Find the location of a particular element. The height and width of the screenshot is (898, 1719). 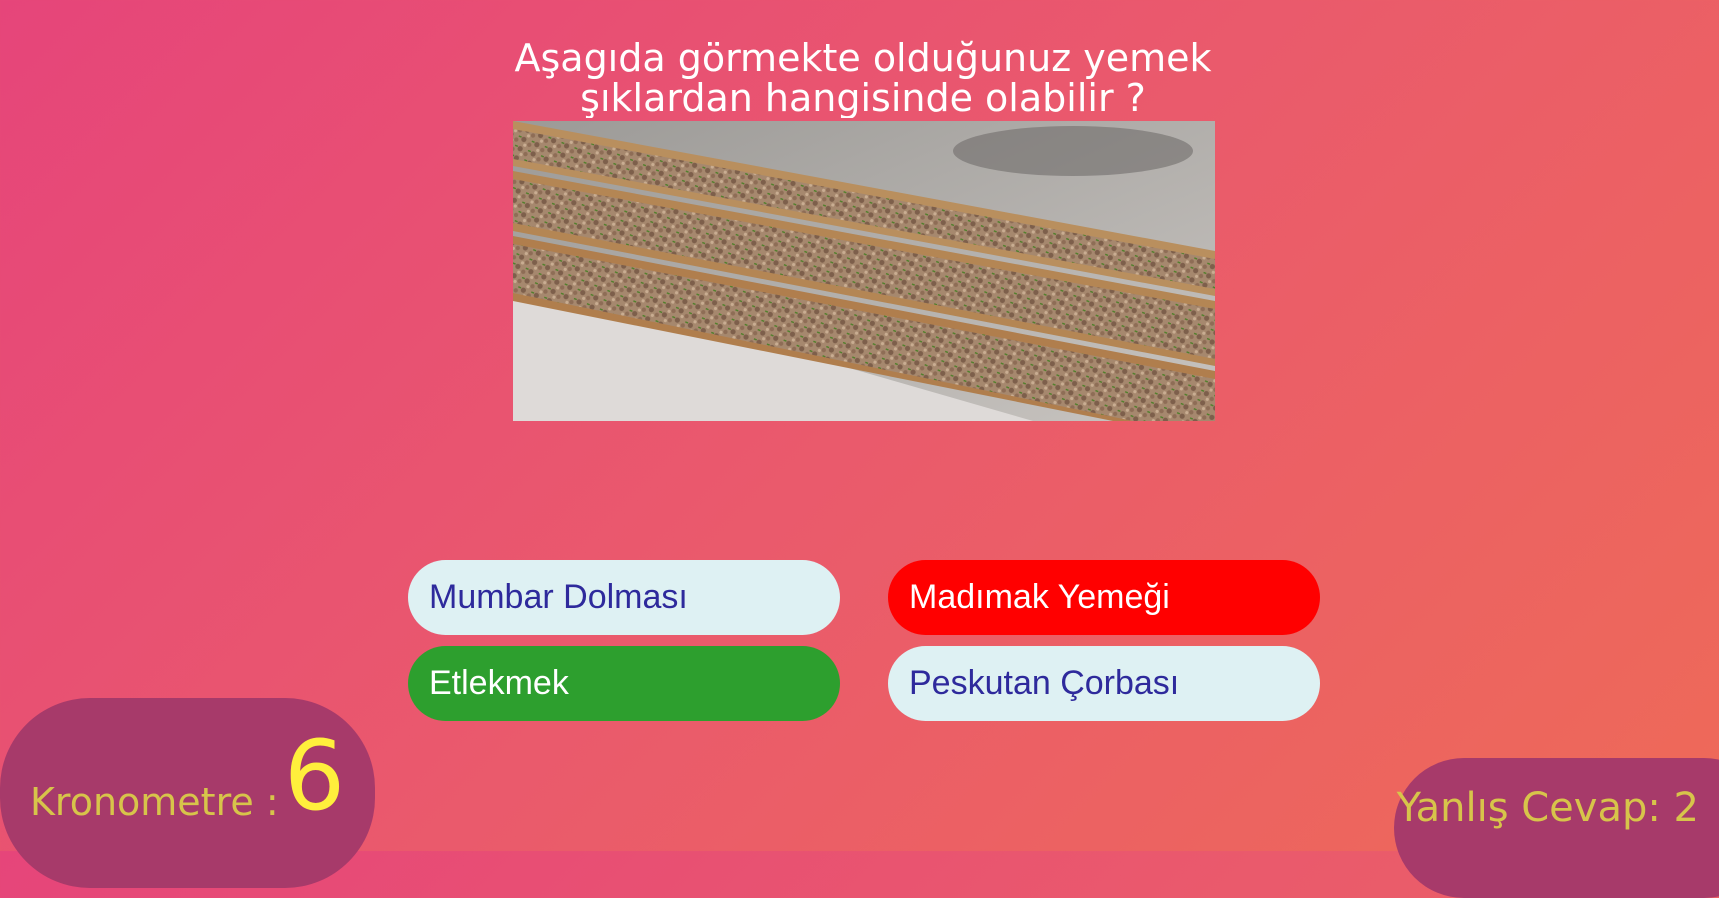

answer-option-1-label: Mumbar Dolması is located at coordinates (558, 597).